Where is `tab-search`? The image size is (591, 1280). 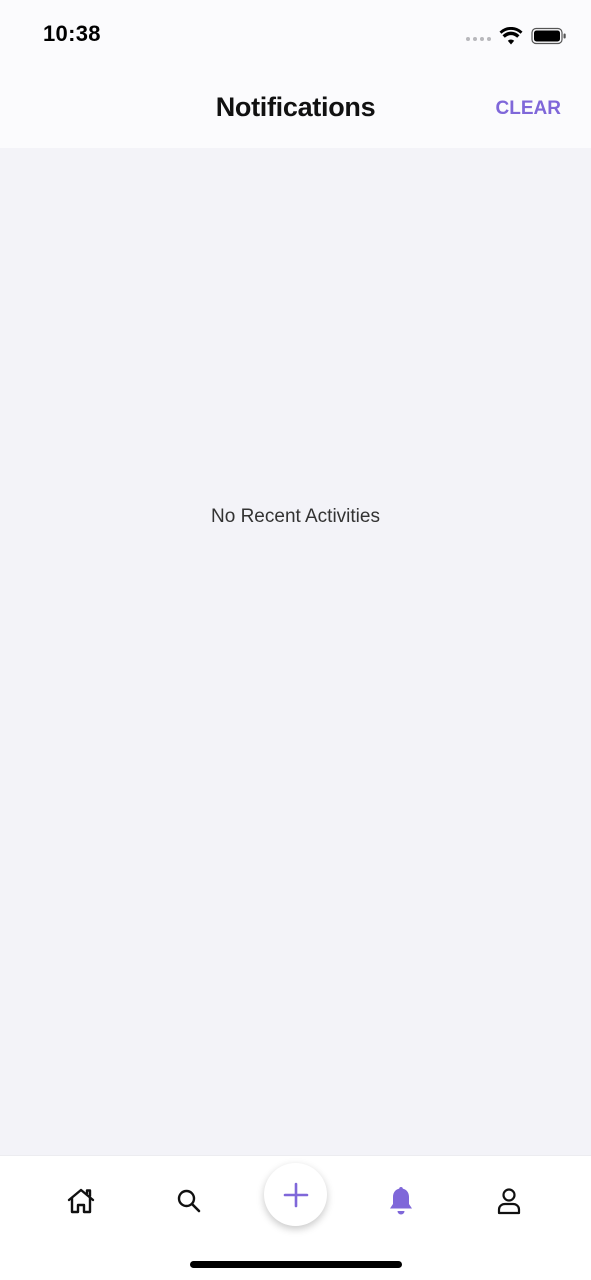 tab-search is located at coordinates (189, 1201).